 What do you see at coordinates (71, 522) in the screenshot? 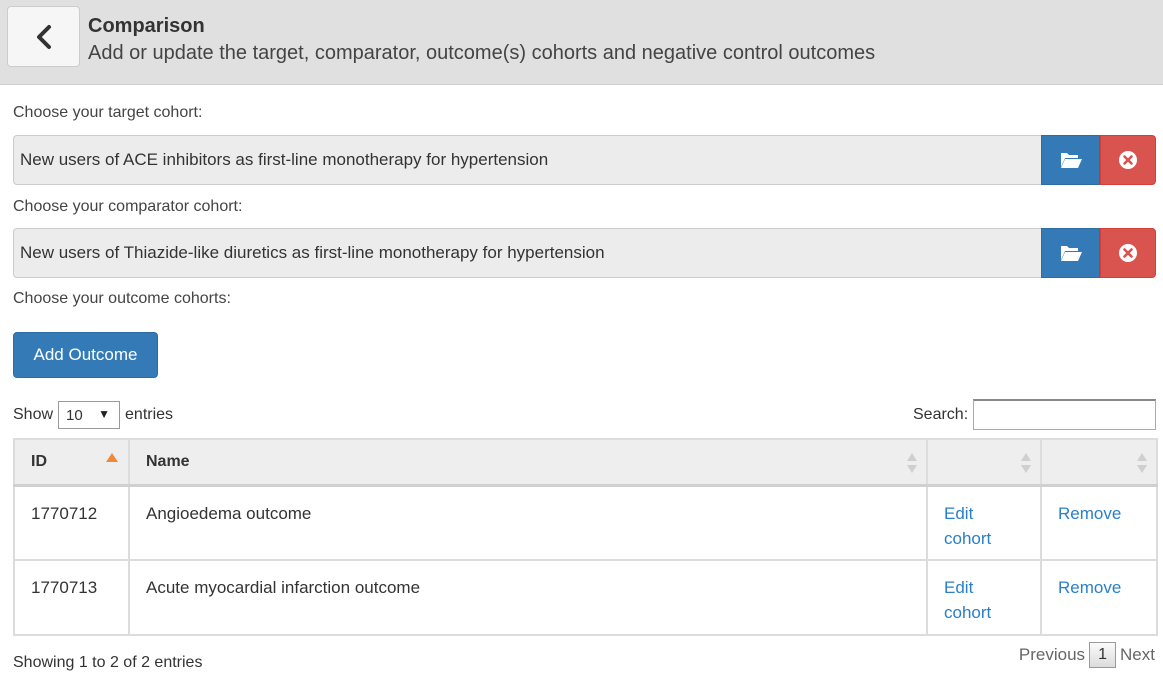
I see `cell-id: 1770712` at bounding box center [71, 522].